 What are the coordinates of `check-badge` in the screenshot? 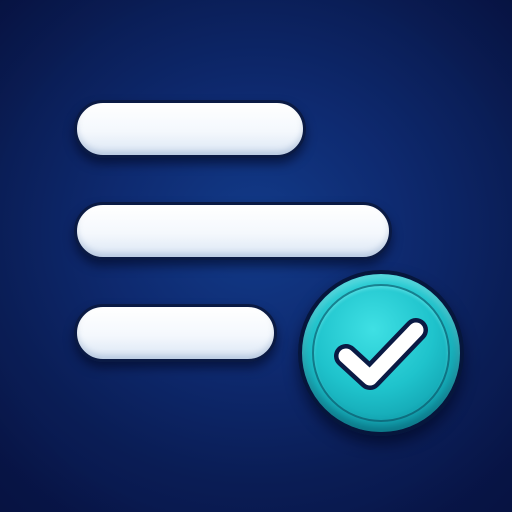 It's located at (381, 353).